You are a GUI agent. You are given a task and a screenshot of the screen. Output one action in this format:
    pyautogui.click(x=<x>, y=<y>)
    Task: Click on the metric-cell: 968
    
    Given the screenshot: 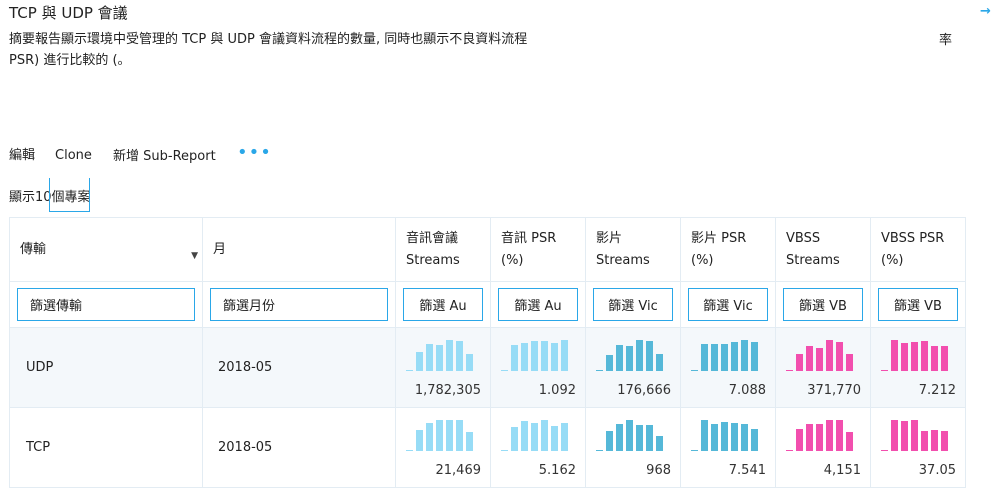 What is the action you would take?
    pyautogui.click(x=633, y=447)
    